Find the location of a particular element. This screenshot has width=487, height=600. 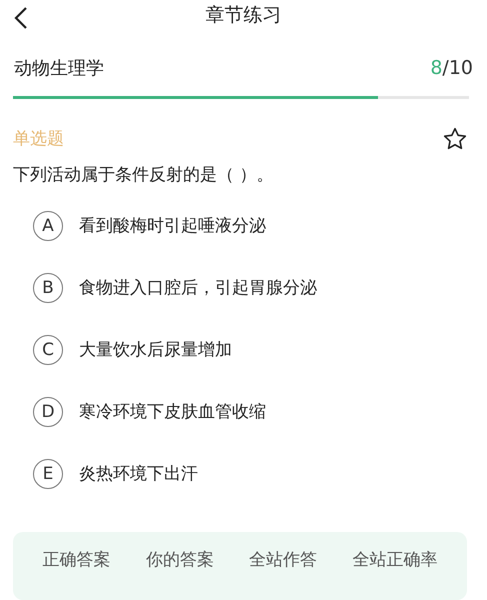

subject-name: 动物生理学 is located at coordinates (59, 68).